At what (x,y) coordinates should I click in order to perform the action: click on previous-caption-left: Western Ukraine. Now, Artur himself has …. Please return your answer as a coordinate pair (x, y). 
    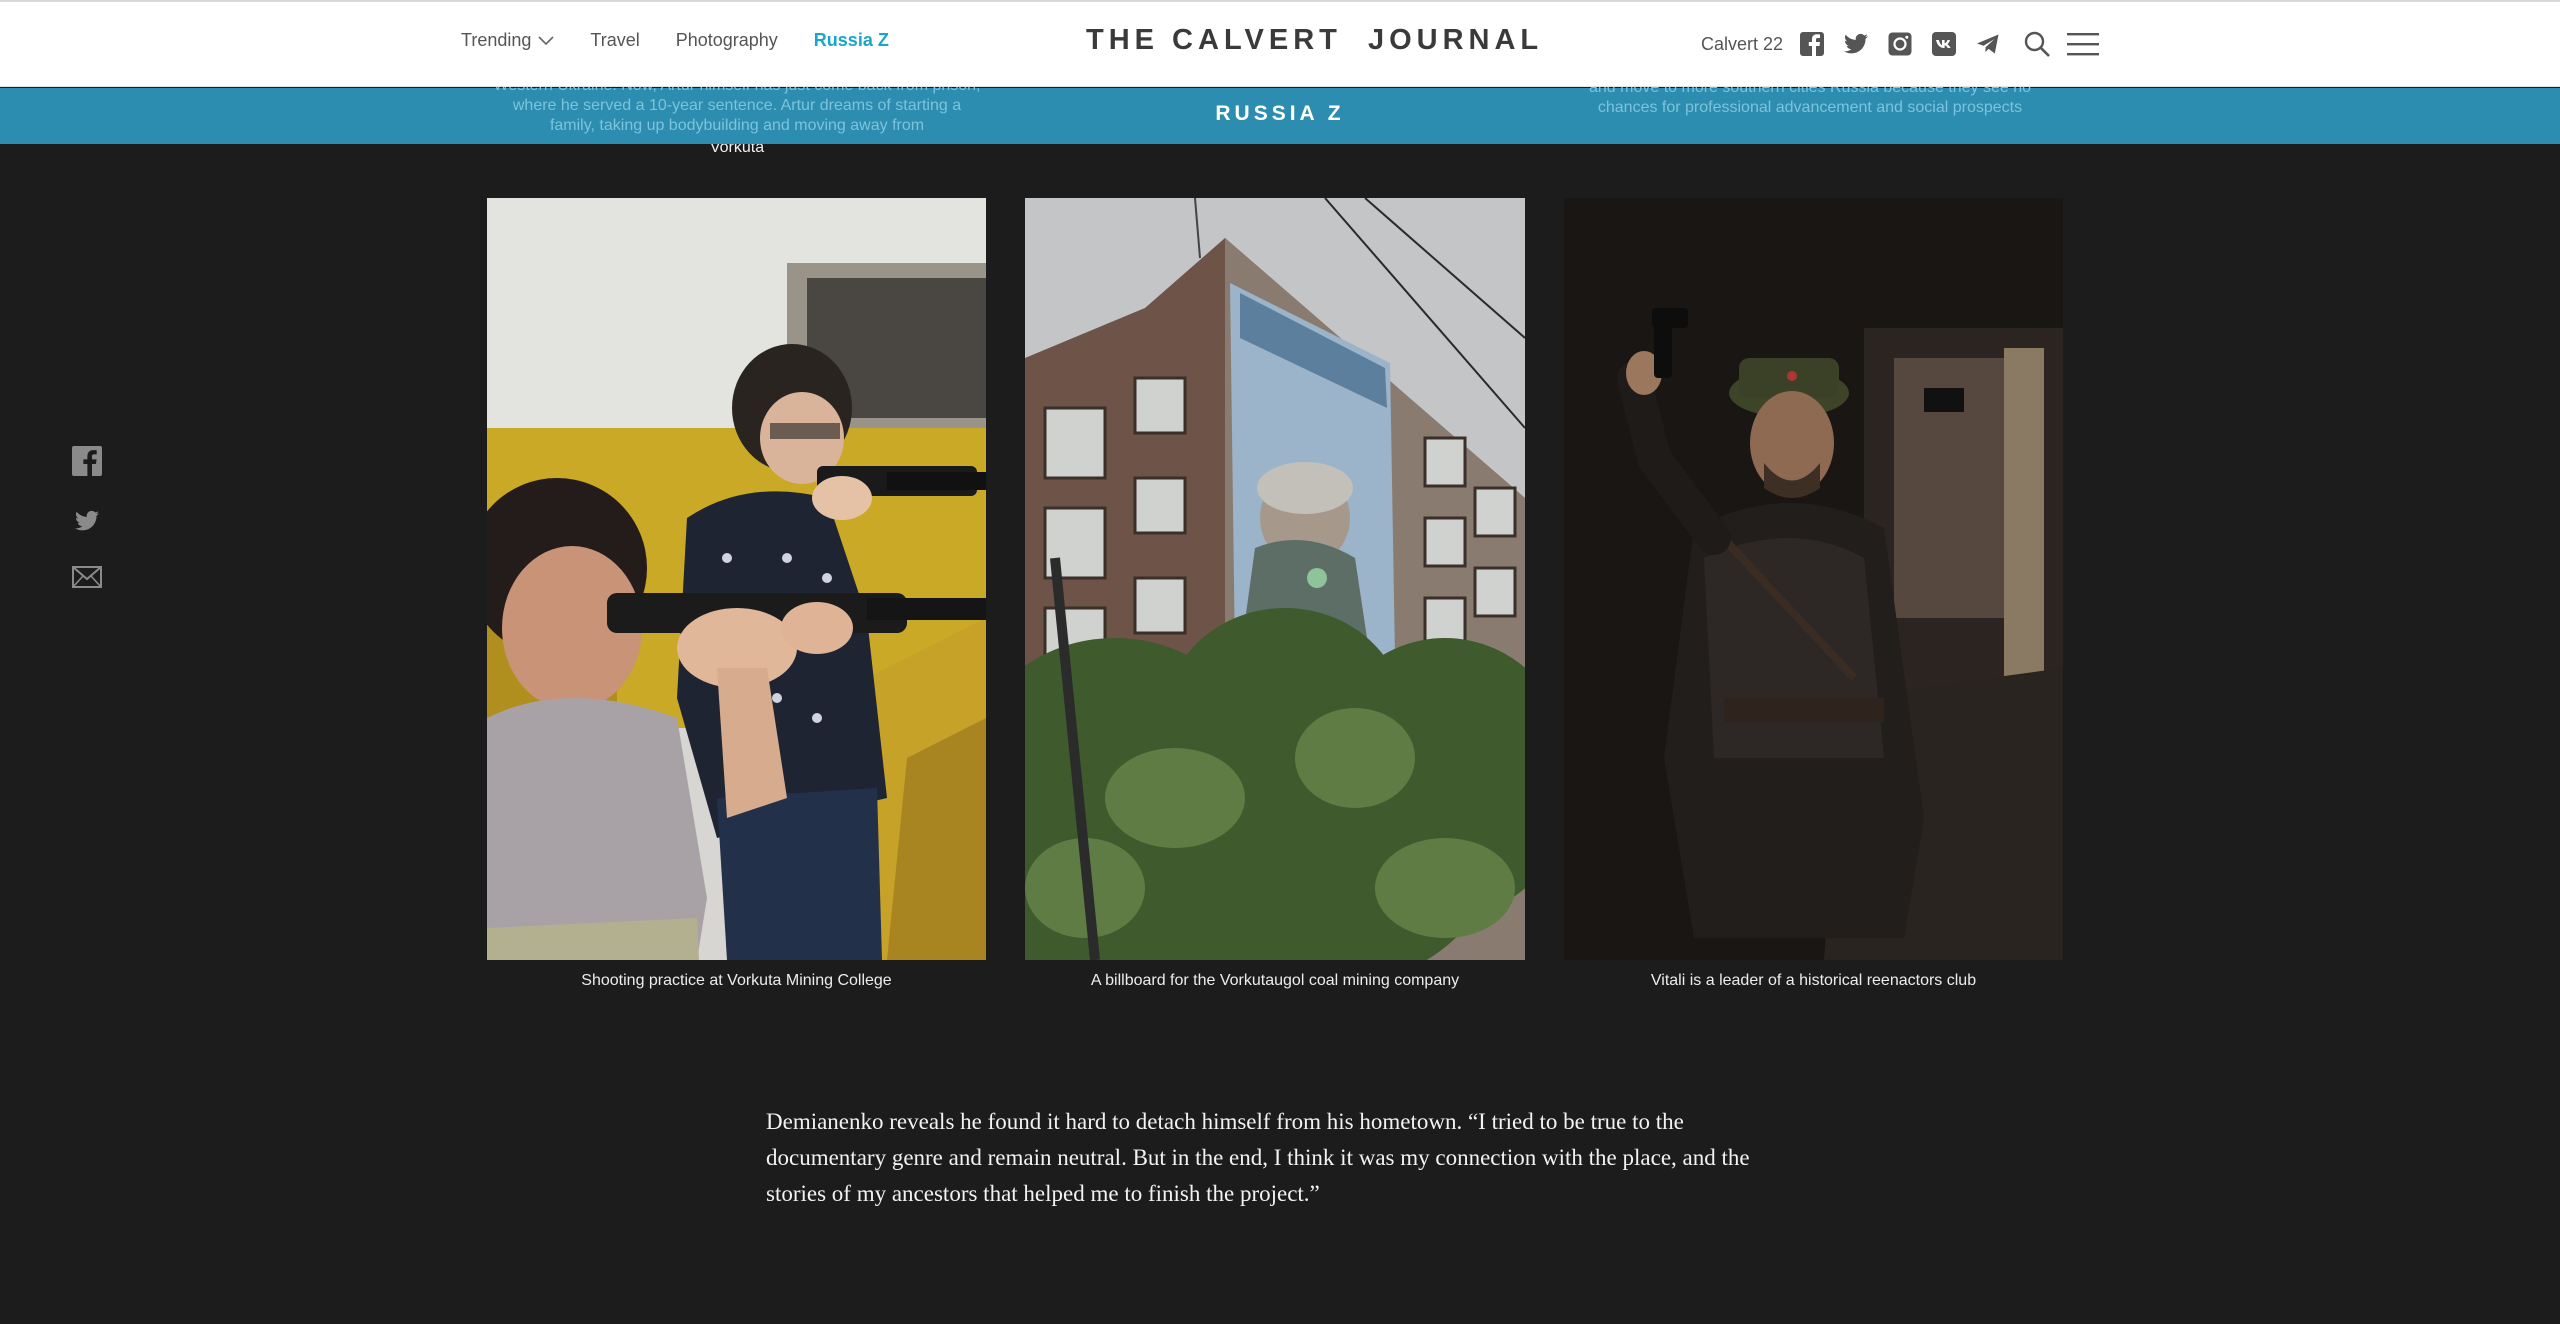
    Looking at the image, I should click on (737, 111).